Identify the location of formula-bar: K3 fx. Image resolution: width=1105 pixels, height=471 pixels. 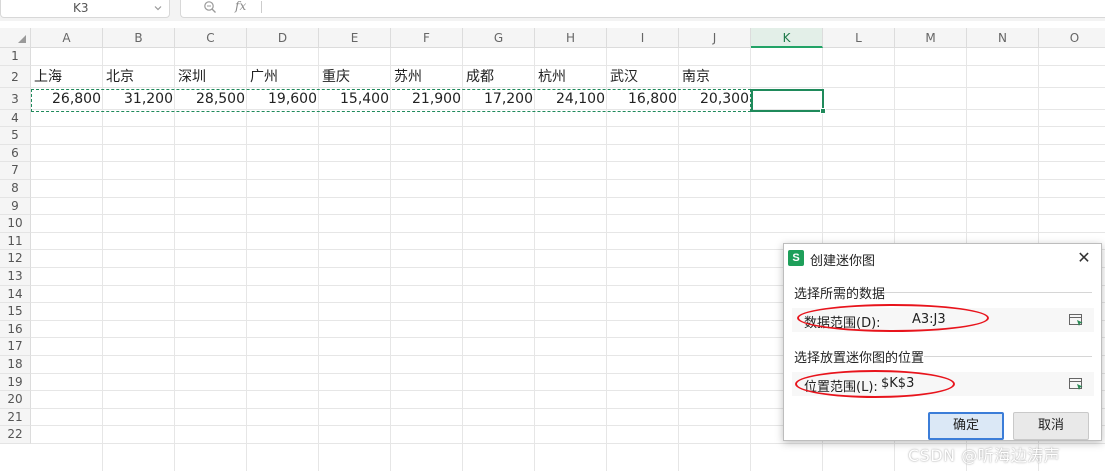
(552, 10).